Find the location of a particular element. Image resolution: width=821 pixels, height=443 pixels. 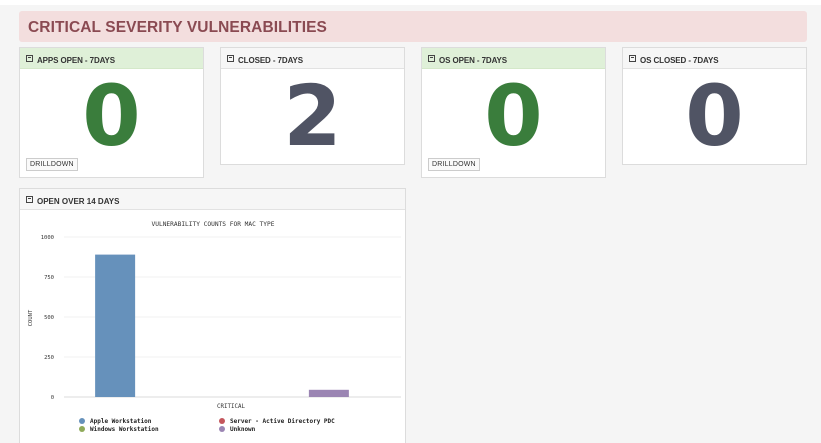

legend-label: Apple Workstation is located at coordinates (121, 421).